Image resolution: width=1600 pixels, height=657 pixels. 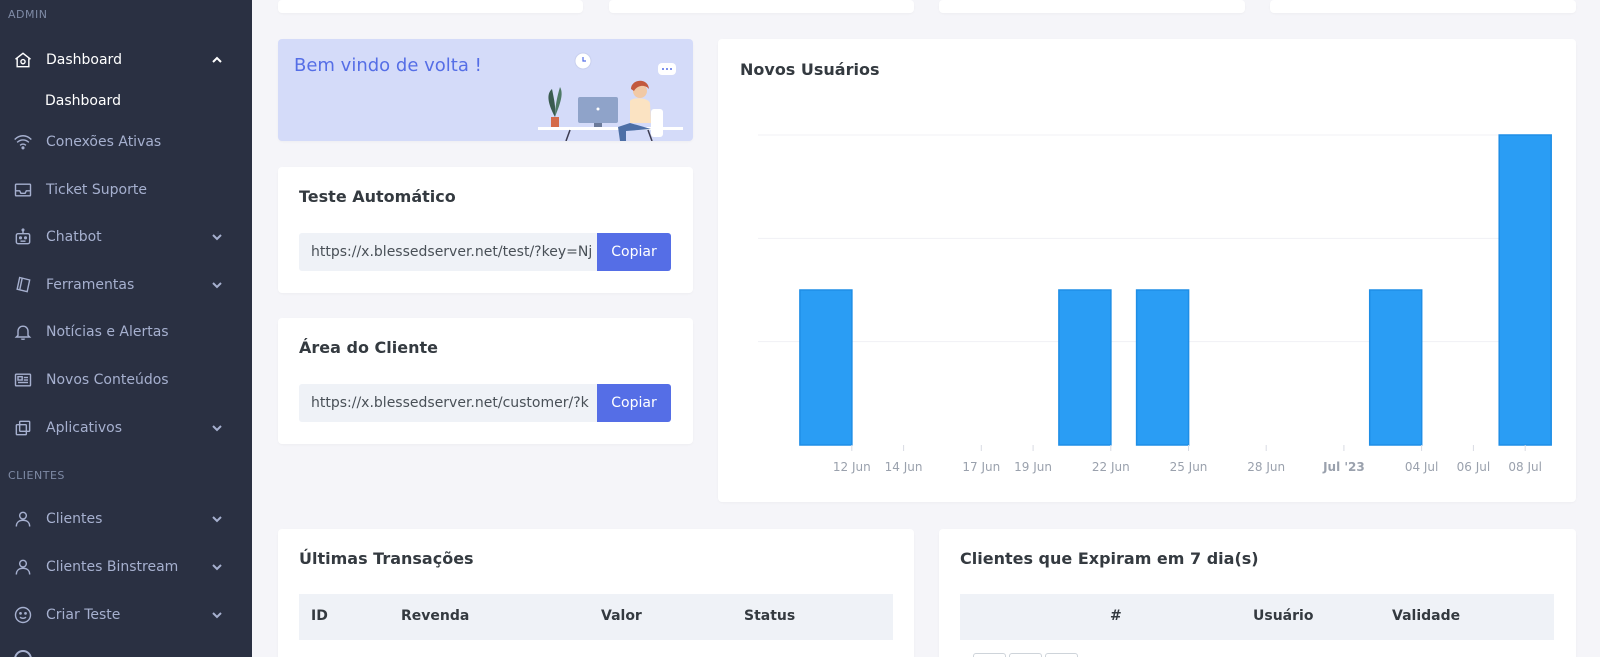 What do you see at coordinates (23, 428) in the screenshot?
I see `copy-icon` at bounding box center [23, 428].